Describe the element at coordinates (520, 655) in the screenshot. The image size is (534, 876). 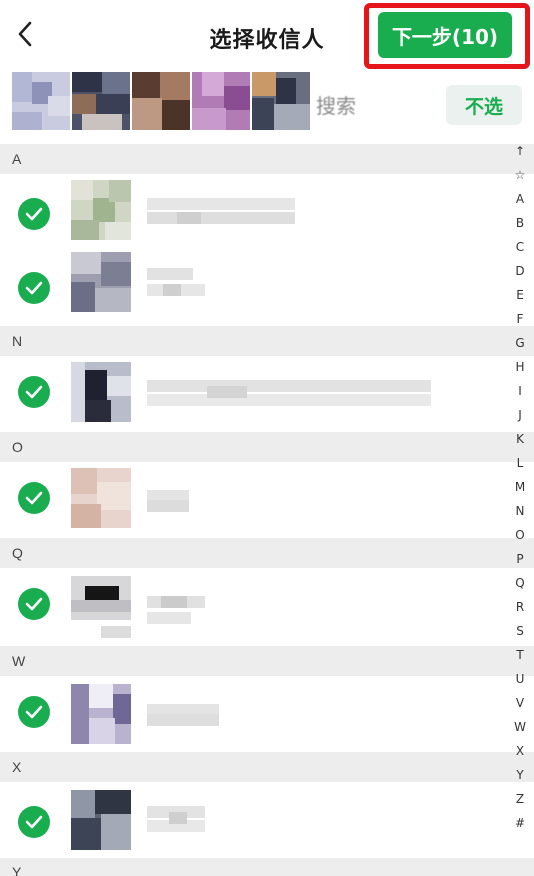
I see `index-letter: T` at that location.